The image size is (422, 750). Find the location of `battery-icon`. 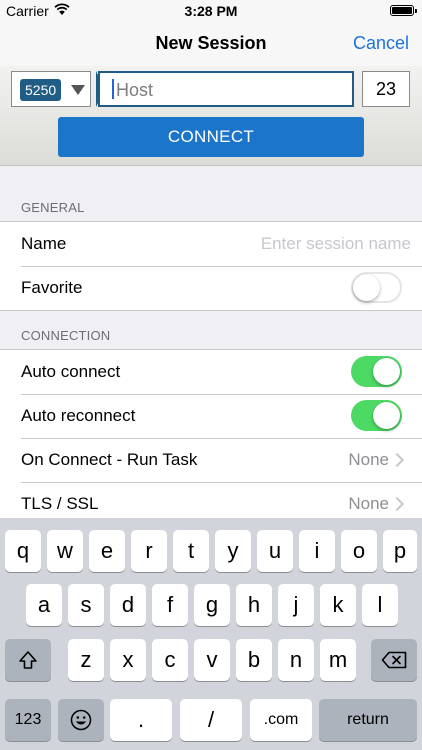

battery-icon is located at coordinates (403, 10).